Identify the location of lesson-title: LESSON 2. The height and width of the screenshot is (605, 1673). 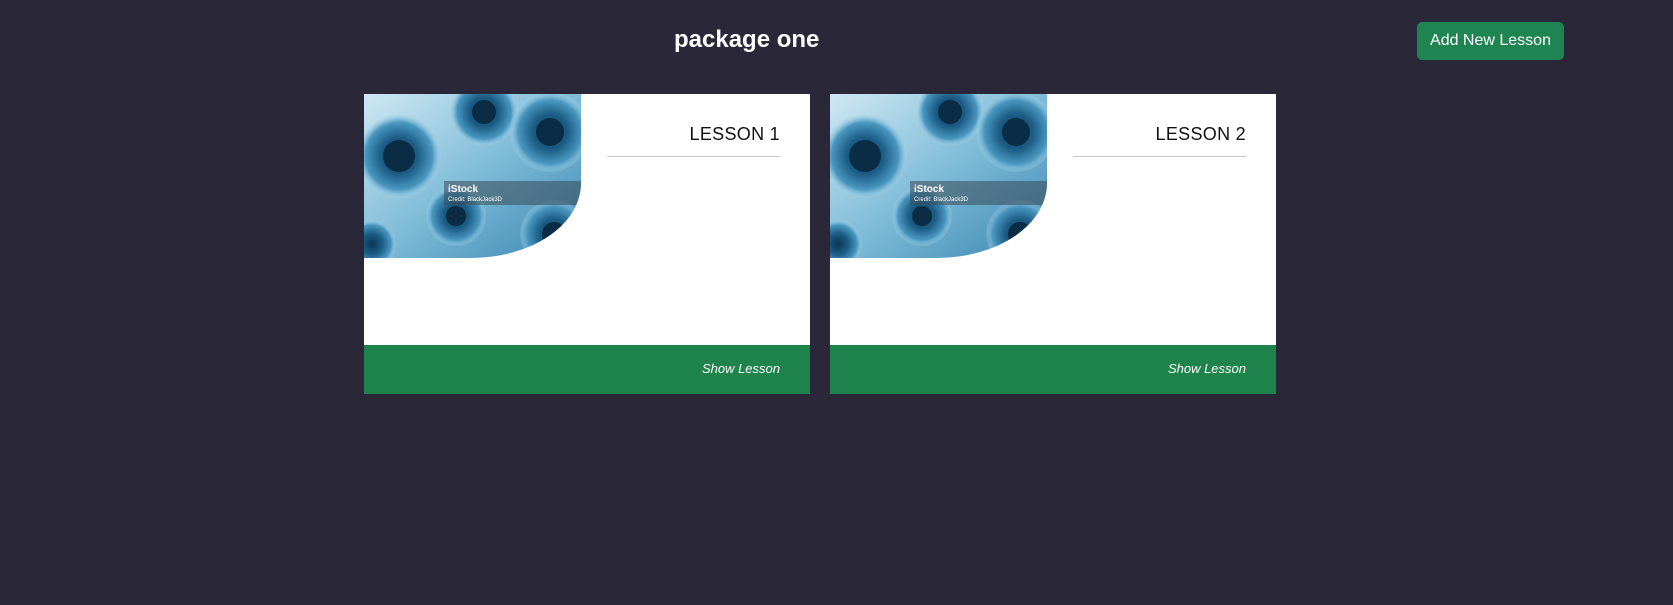
(1200, 134).